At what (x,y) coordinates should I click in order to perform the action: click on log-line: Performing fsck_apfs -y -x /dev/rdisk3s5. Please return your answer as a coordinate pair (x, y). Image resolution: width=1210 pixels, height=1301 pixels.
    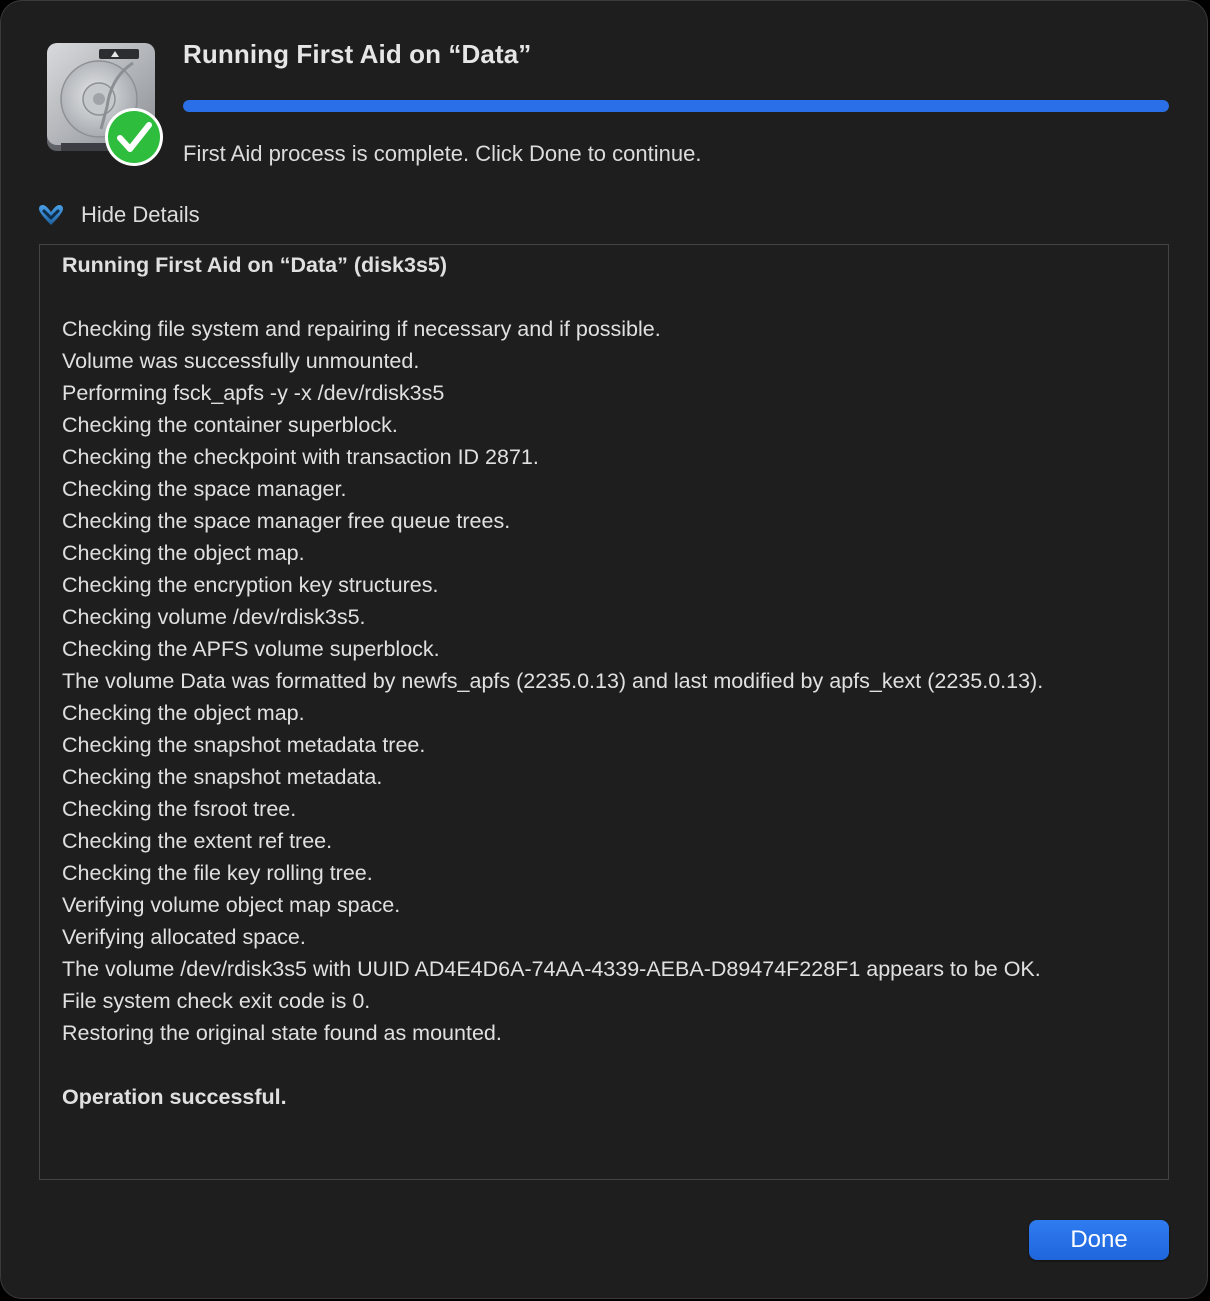
    Looking at the image, I should click on (253, 393).